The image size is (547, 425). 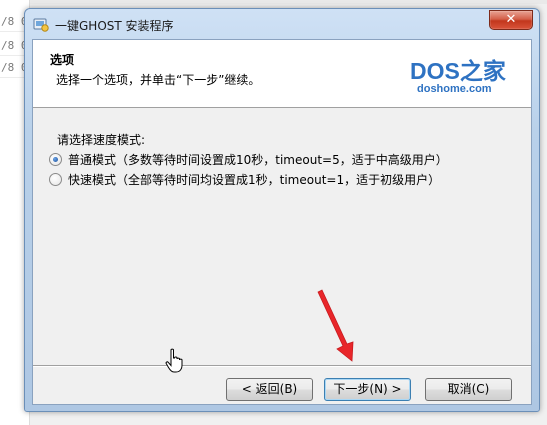 I want to click on window-title: 一键GHOST 安装程序, so click(x=114, y=26).